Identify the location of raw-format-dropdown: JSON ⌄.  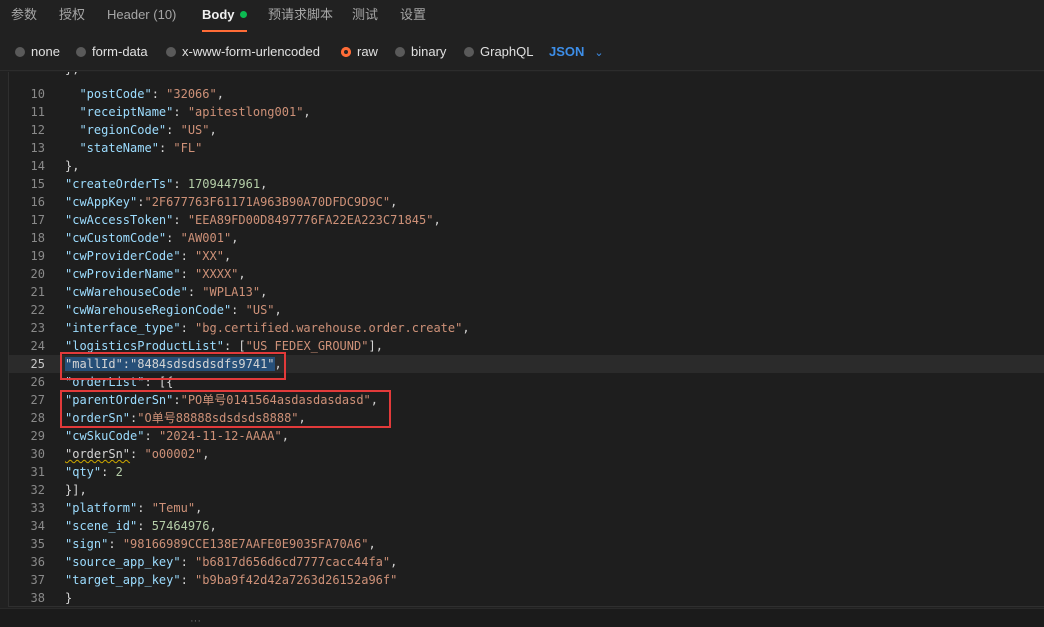
(576, 52).